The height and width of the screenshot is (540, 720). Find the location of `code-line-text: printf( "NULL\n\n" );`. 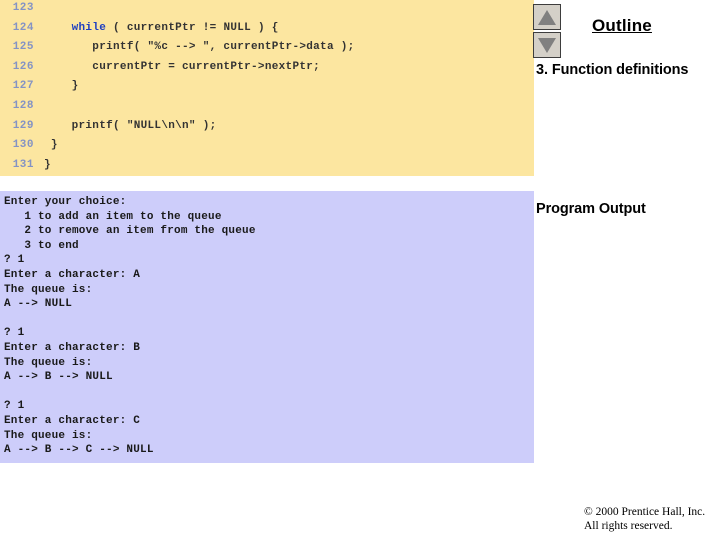

code-line-text: printf( "NULL\n\n" ); is located at coordinates (125, 126).